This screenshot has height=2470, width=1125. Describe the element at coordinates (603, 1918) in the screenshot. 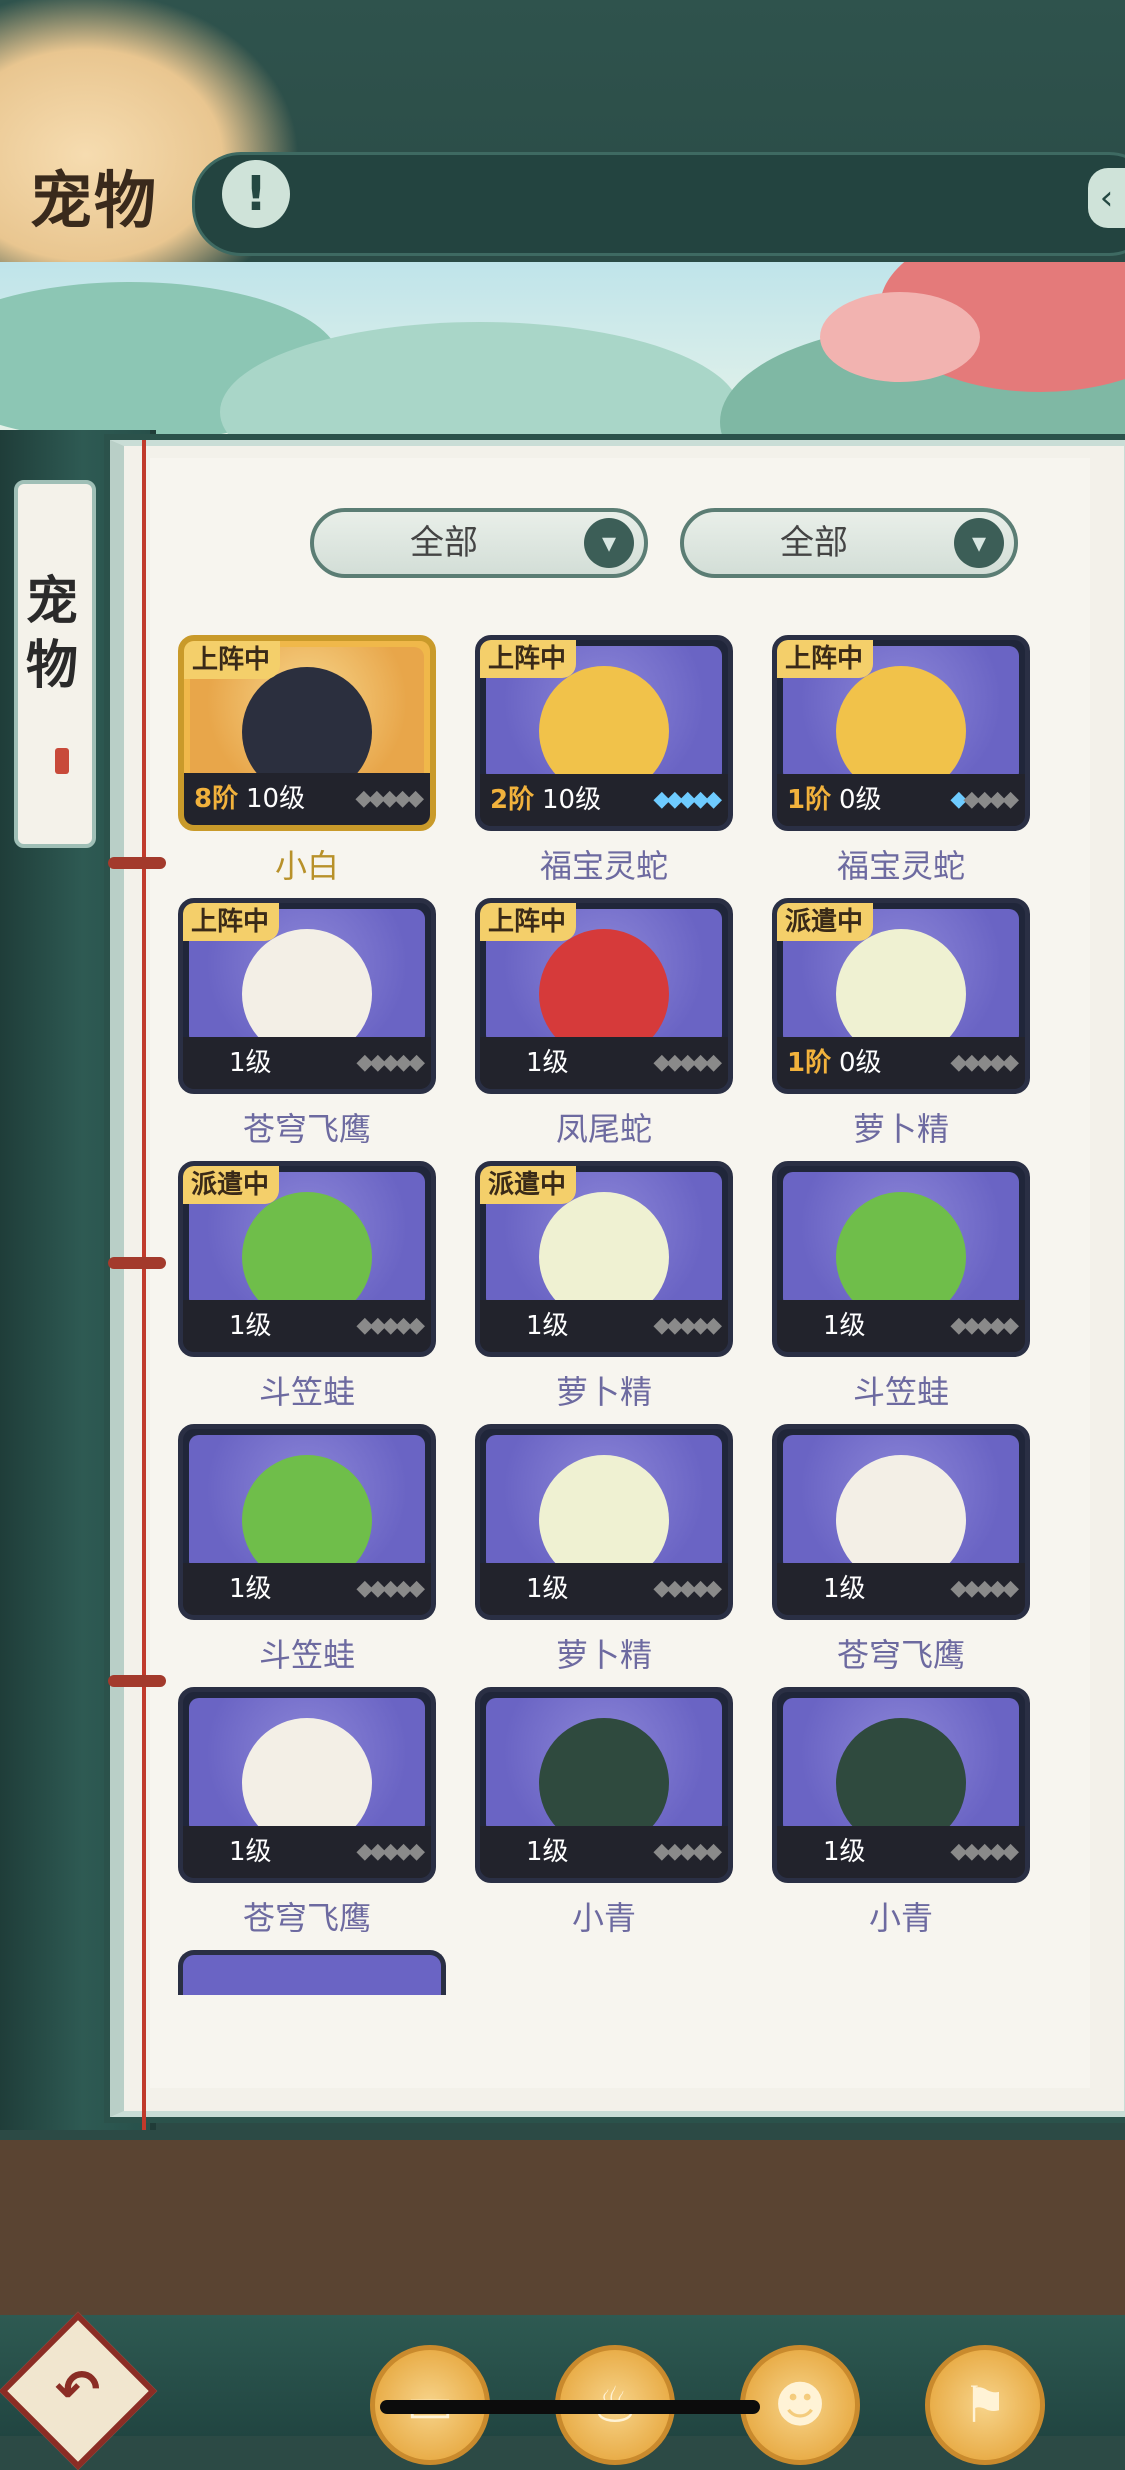

I see `pet-name: 小青` at that location.